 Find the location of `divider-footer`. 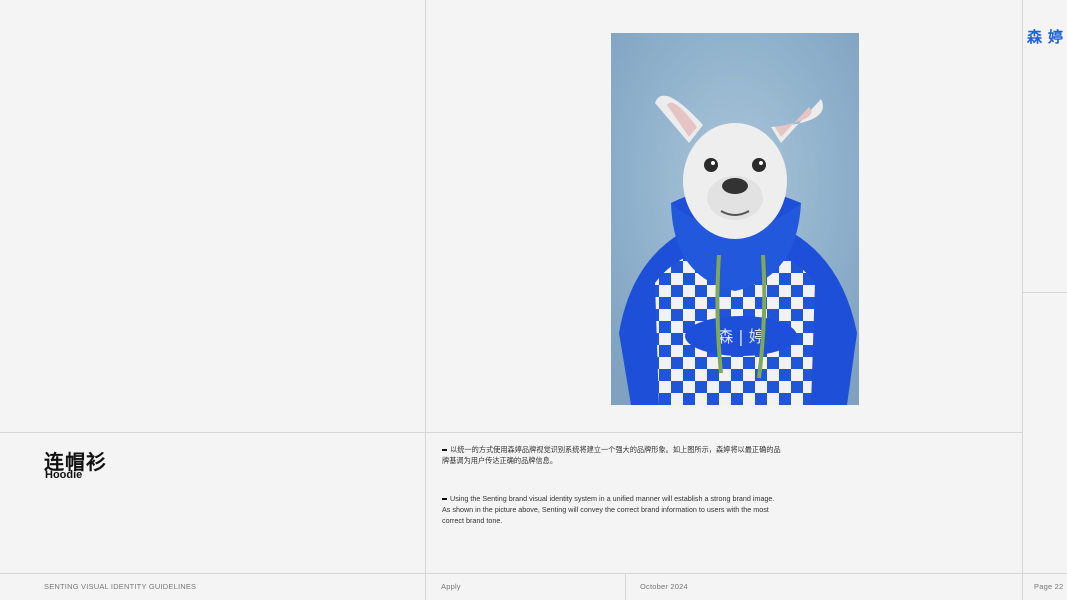

divider-footer is located at coordinates (533, 573).